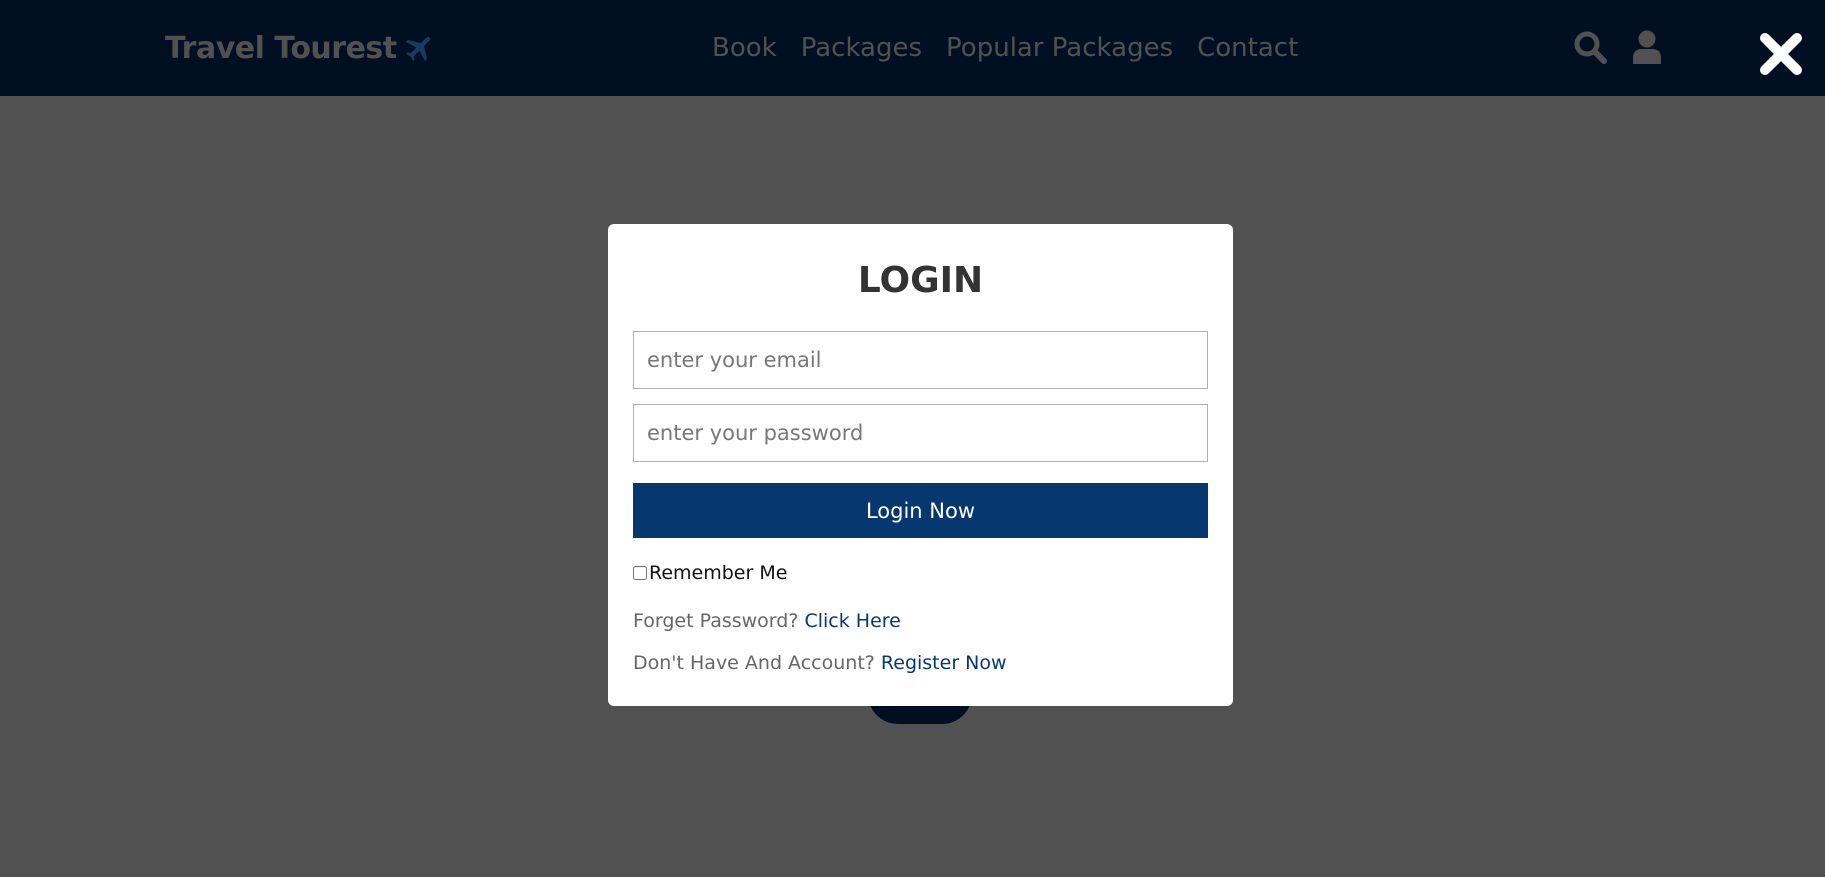 This screenshot has width=1825, height=877. Describe the element at coordinates (920, 433) in the screenshot. I see `password-field` at that location.